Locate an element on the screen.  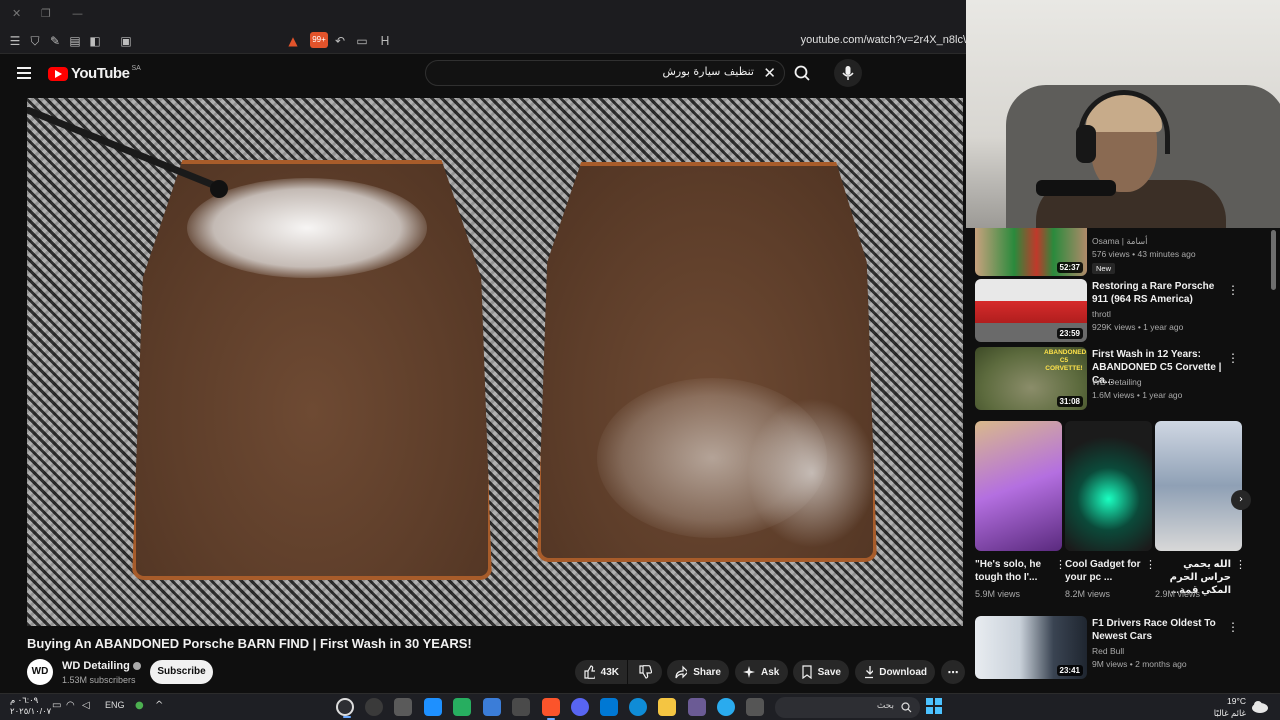
microphone-in-use-icon: ● is located at coordinates (139, 705).